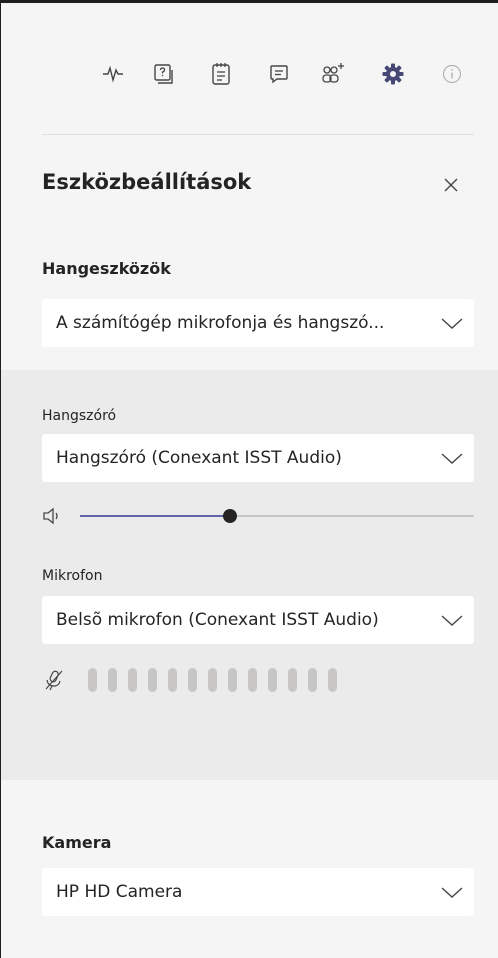  What do you see at coordinates (258, 892) in the screenshot?
I see `camera-dropdown: HP HD Camera` at bounding box center [258, 892].